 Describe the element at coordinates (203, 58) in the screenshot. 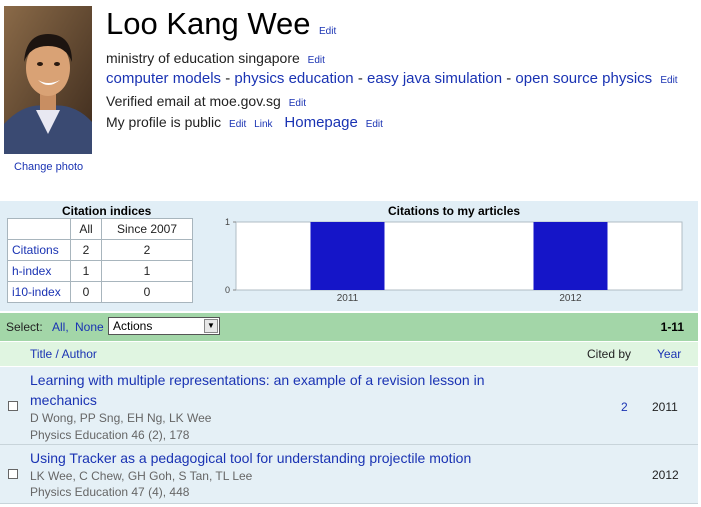

I see `affiliation-text: ministry of education singapore` at that location.